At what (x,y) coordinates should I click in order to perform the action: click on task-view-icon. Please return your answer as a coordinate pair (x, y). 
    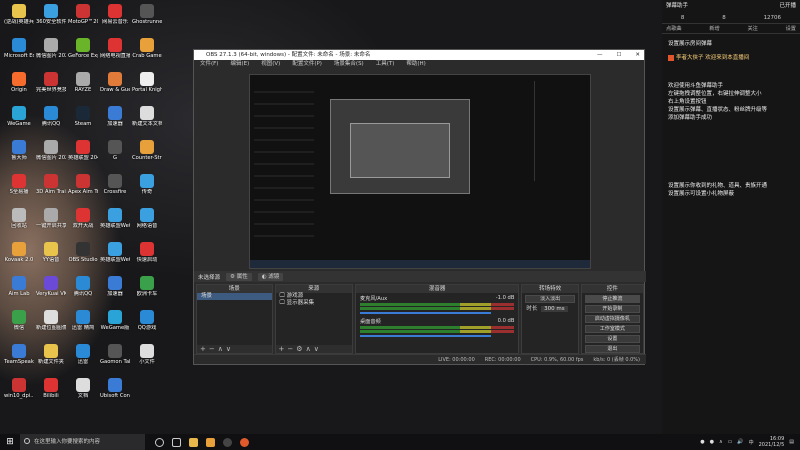
    Looking at the image, I should click on (176, 442).